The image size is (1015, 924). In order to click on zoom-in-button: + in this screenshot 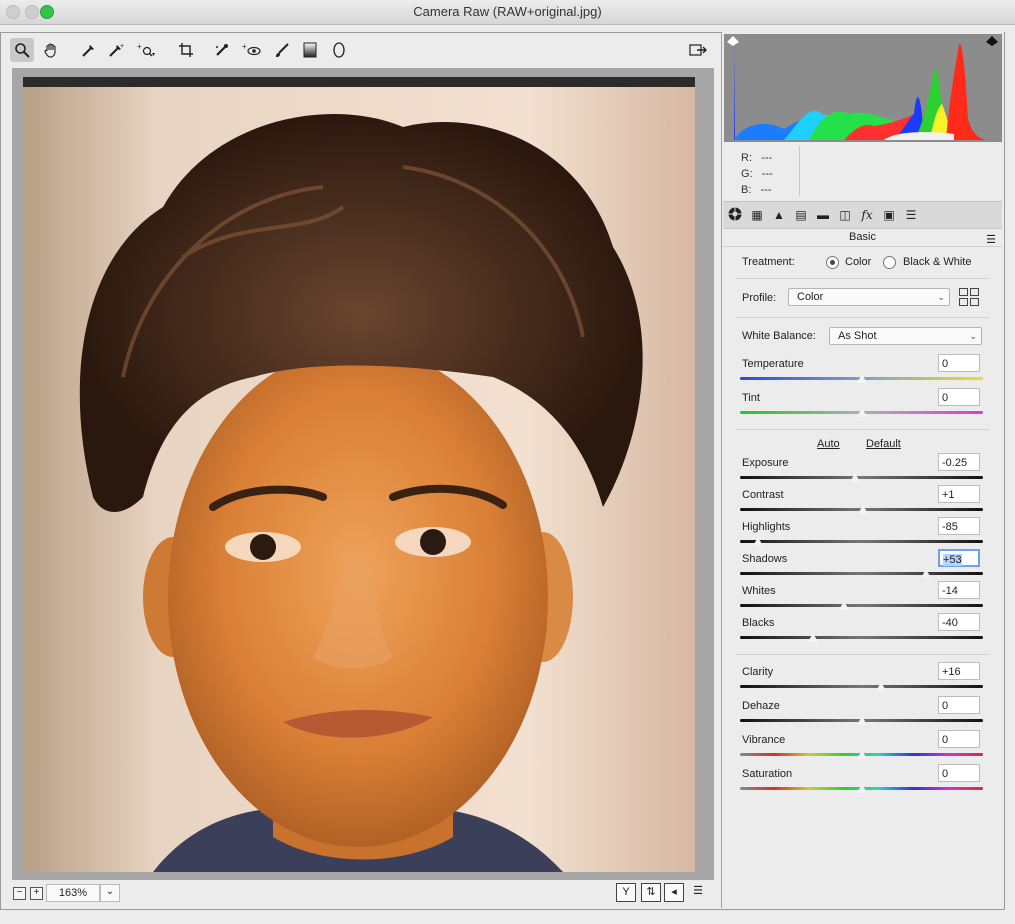, I will do `click(36, 893)`.